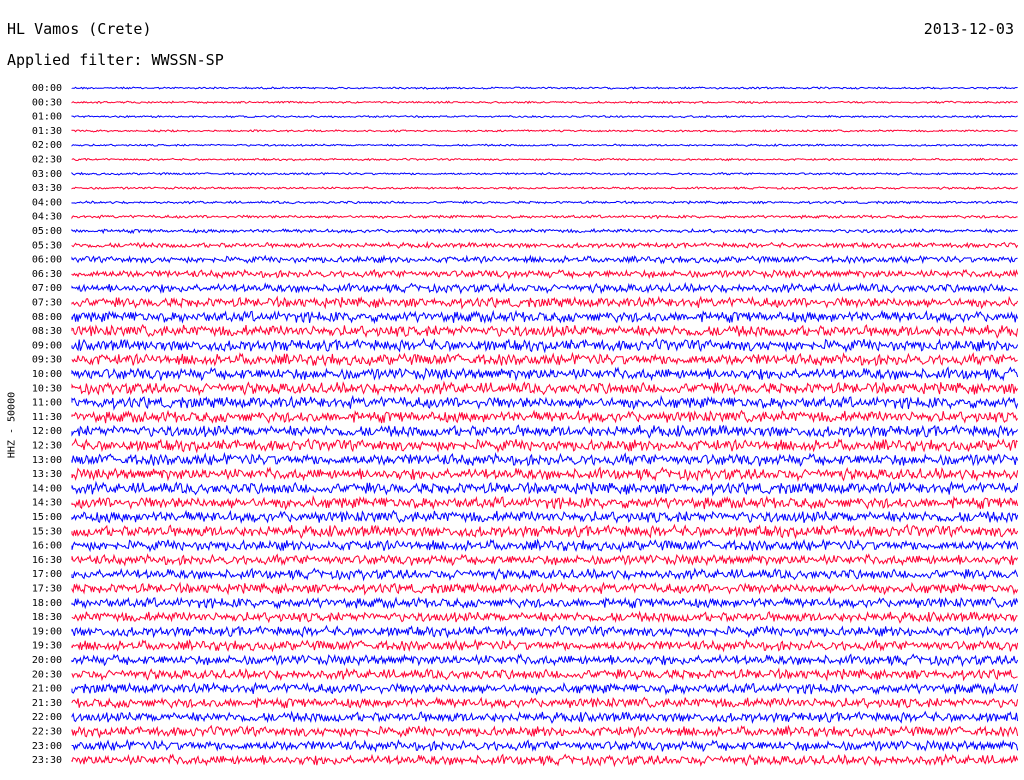 The height and width of the screenshot is (780, 1024). Describe the element at coordinates (47, 517) in the screenshot. I see `tick-label-1500: 15:00` at that location.